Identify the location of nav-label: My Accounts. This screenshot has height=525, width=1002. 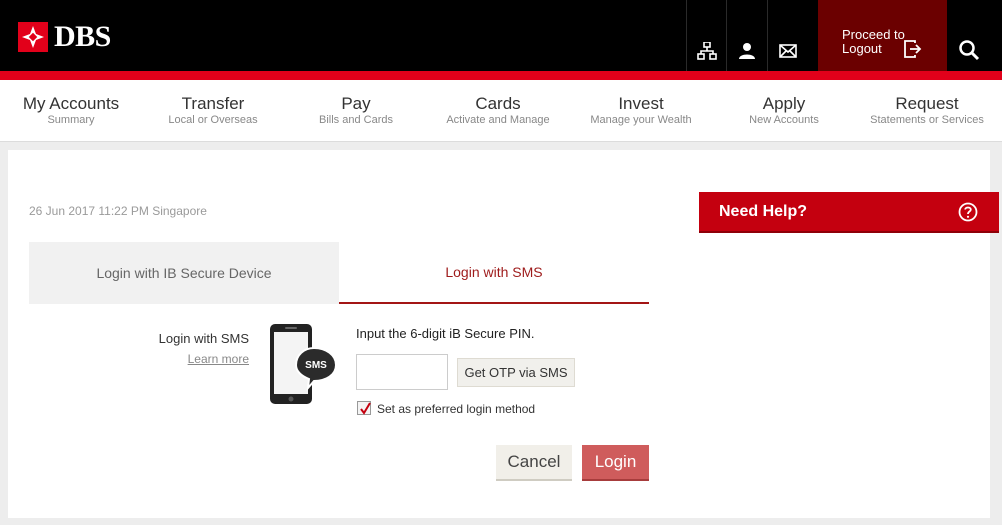
(71, 103).